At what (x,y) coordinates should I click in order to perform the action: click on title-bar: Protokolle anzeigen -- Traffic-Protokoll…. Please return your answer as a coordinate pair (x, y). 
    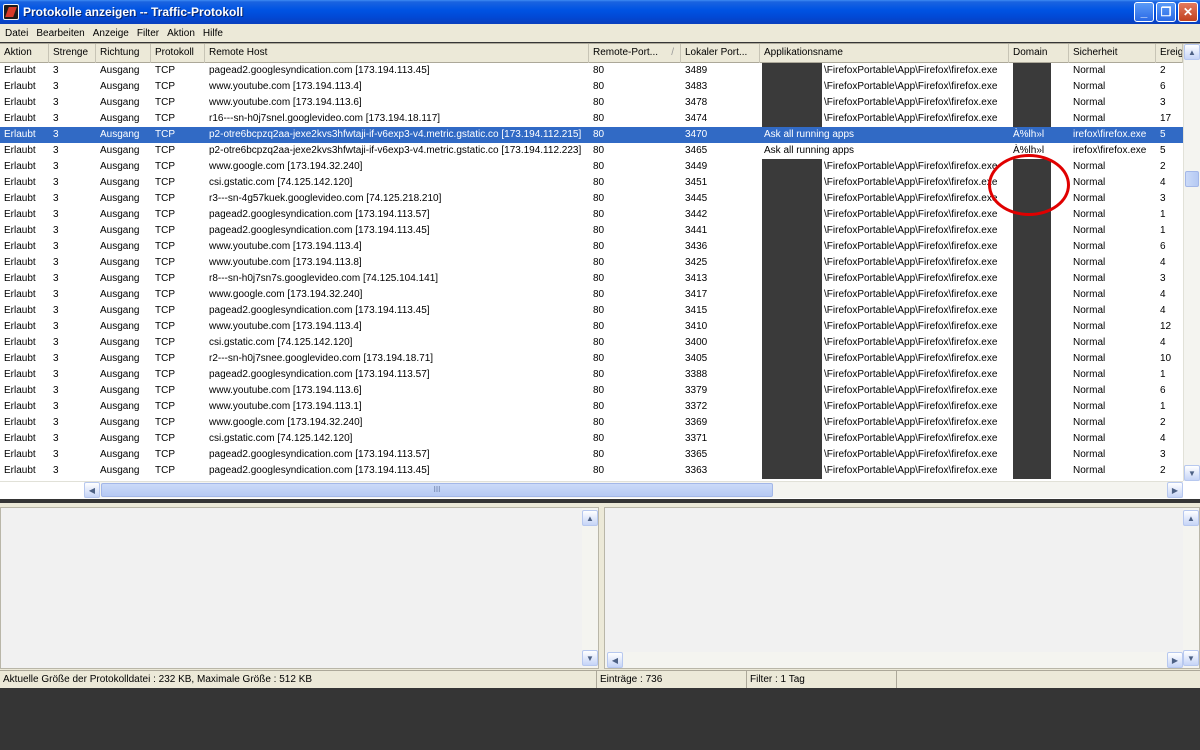
    Looking at the image, I should click on (600, 12).